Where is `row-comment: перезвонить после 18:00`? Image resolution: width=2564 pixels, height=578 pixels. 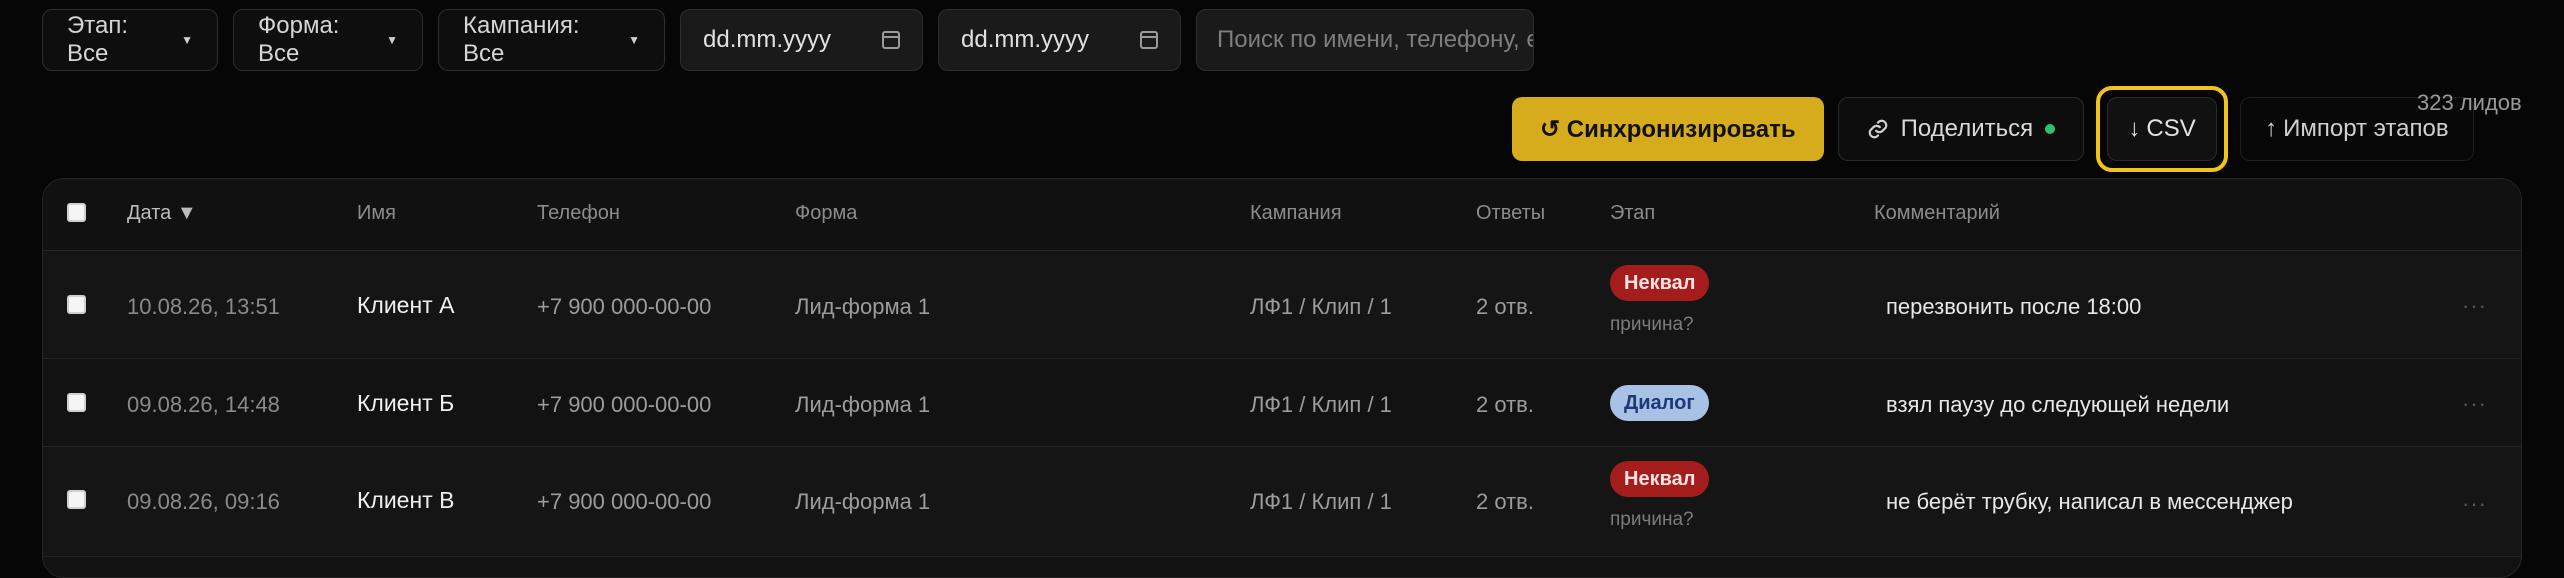
row-comment: перезвонить после 18:00 is located at coordinates (2013, 307).